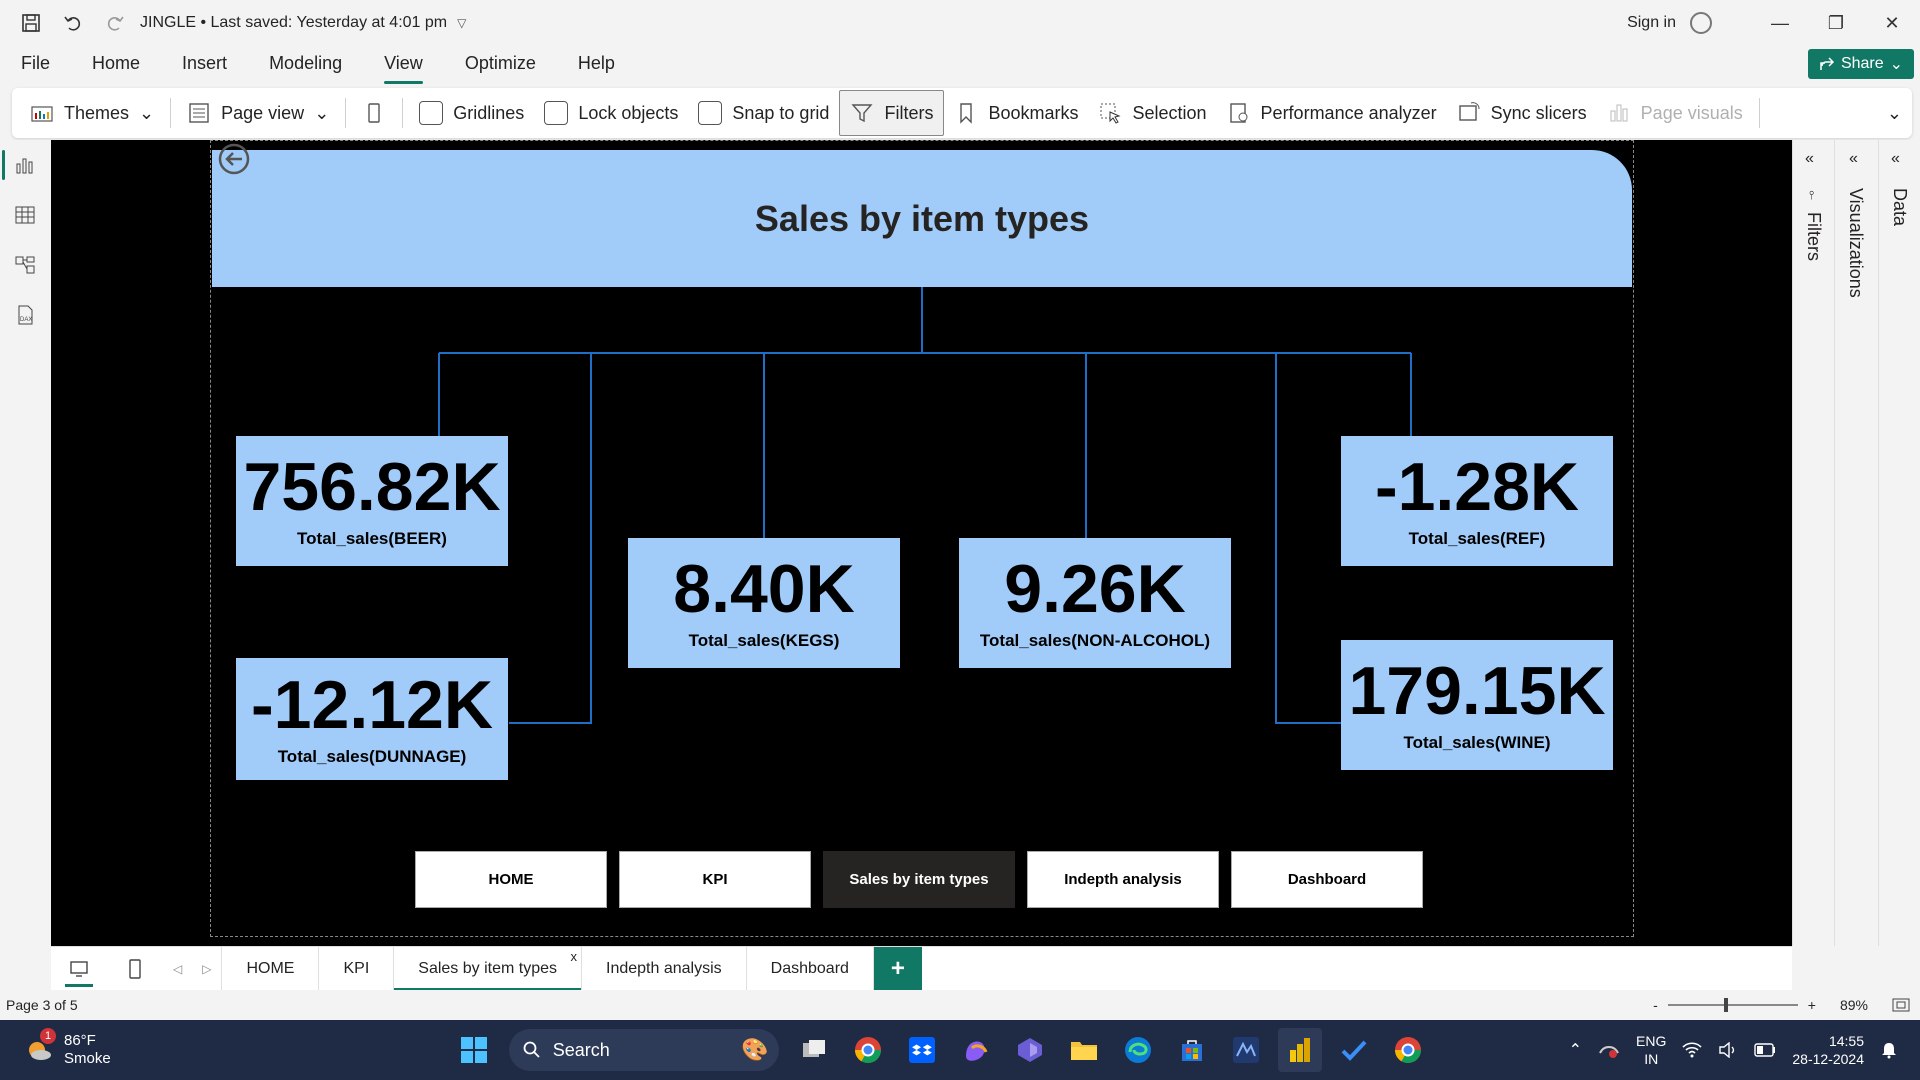 This screenshot has height=1080, width=1920. I want to click on data-pane: « Data, so click(1899, 543).